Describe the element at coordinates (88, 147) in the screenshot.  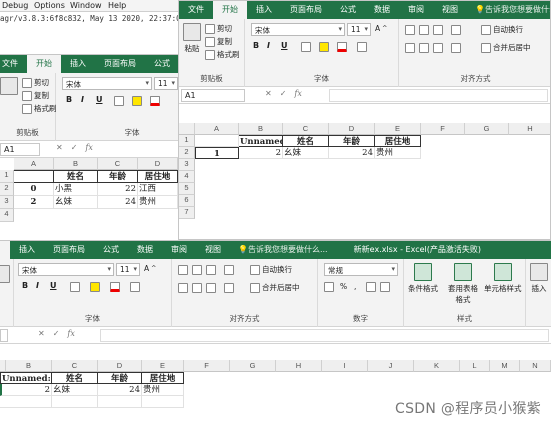
I see `fx-icon: fx` at that location.